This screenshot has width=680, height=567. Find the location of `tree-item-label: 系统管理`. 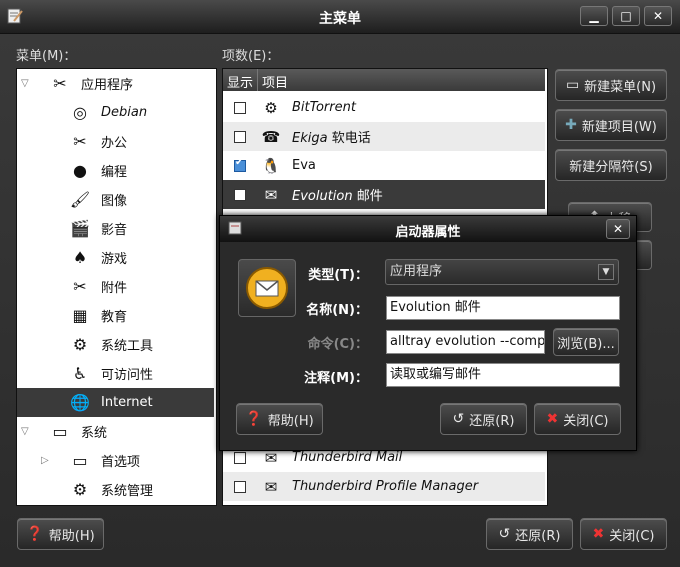

tree-item-label: 系统管理 is located at coordinates (127, 491).